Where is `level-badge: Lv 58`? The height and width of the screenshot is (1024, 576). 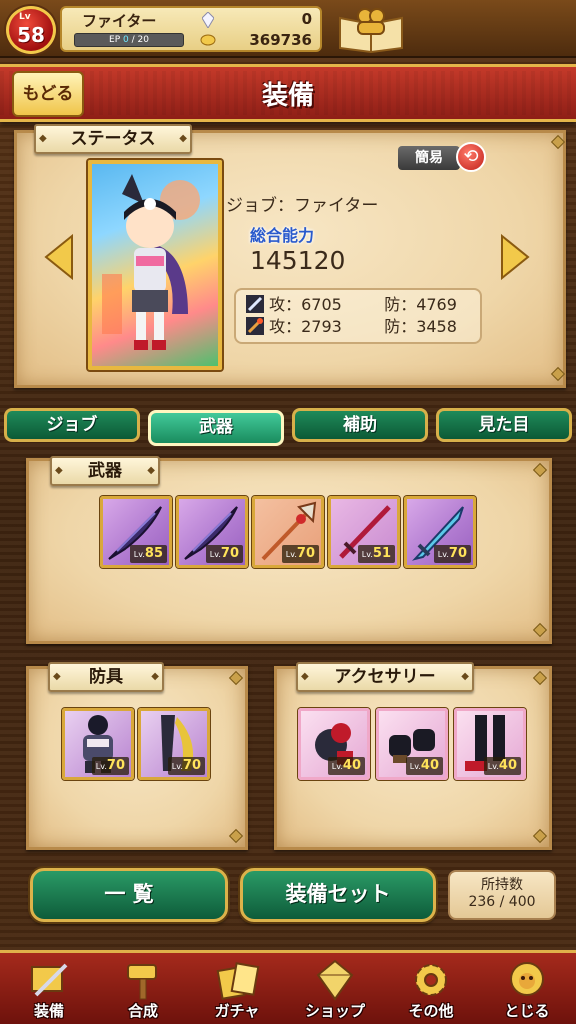
level-badge: Lv 58 is located at coordinates (31, 30).